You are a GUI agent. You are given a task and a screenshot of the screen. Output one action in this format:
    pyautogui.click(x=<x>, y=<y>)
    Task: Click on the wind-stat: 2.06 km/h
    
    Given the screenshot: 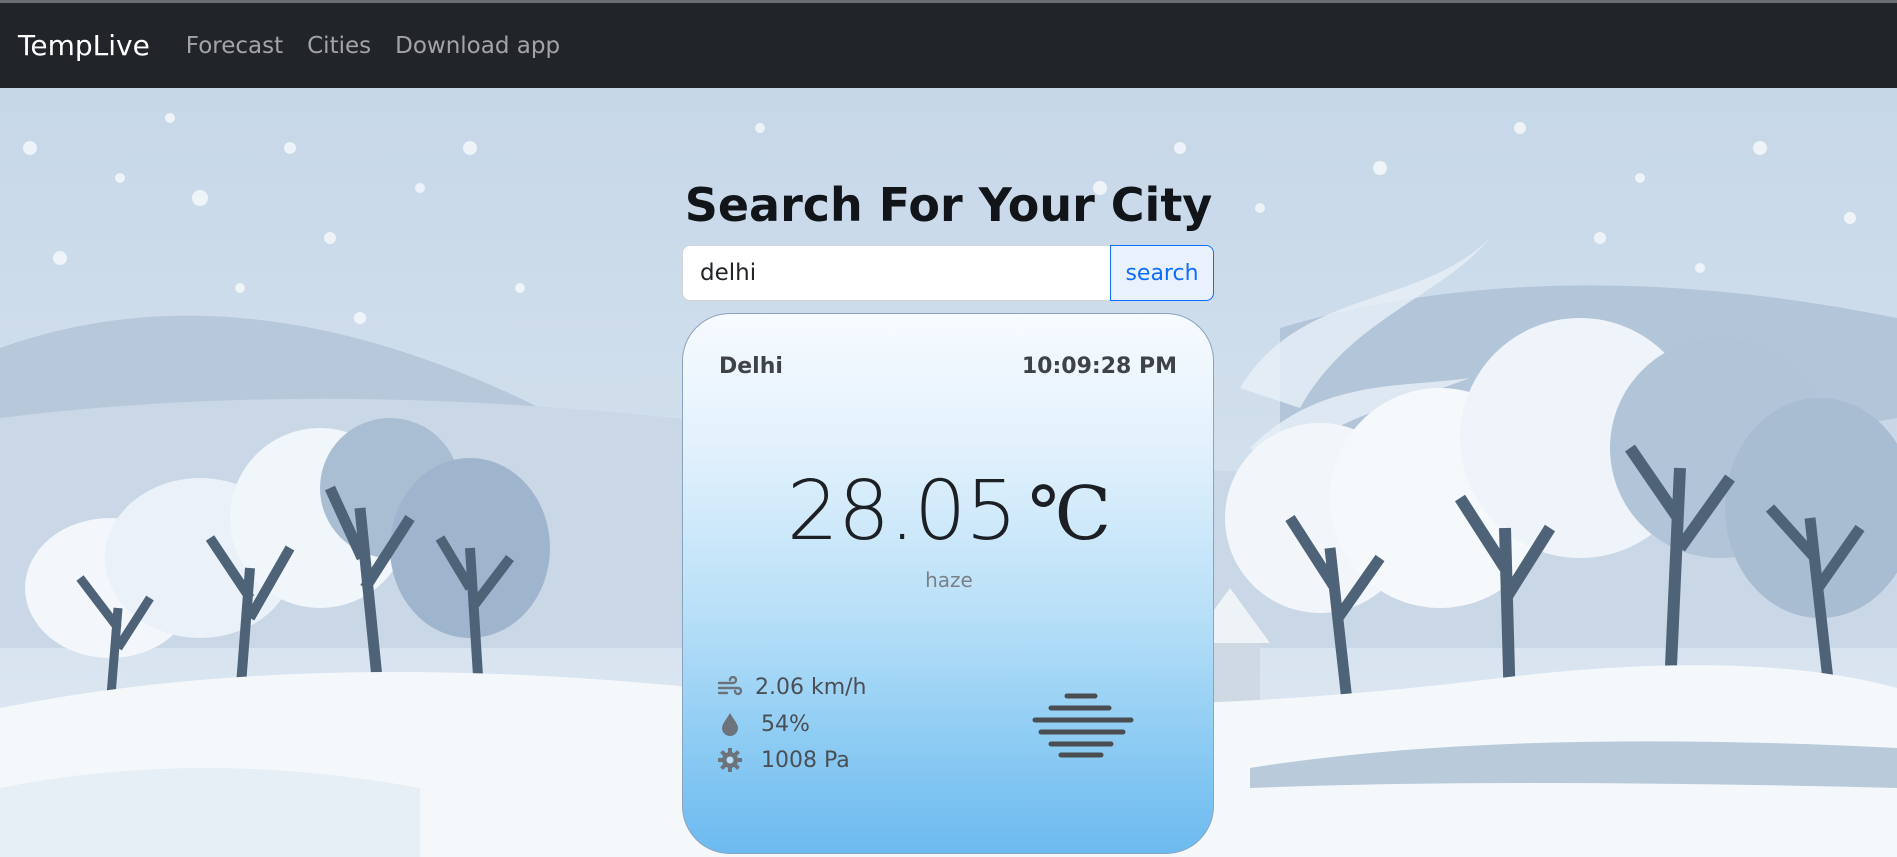 What is the action you would take?
    pyautogui.click(x=792, y=687)
    